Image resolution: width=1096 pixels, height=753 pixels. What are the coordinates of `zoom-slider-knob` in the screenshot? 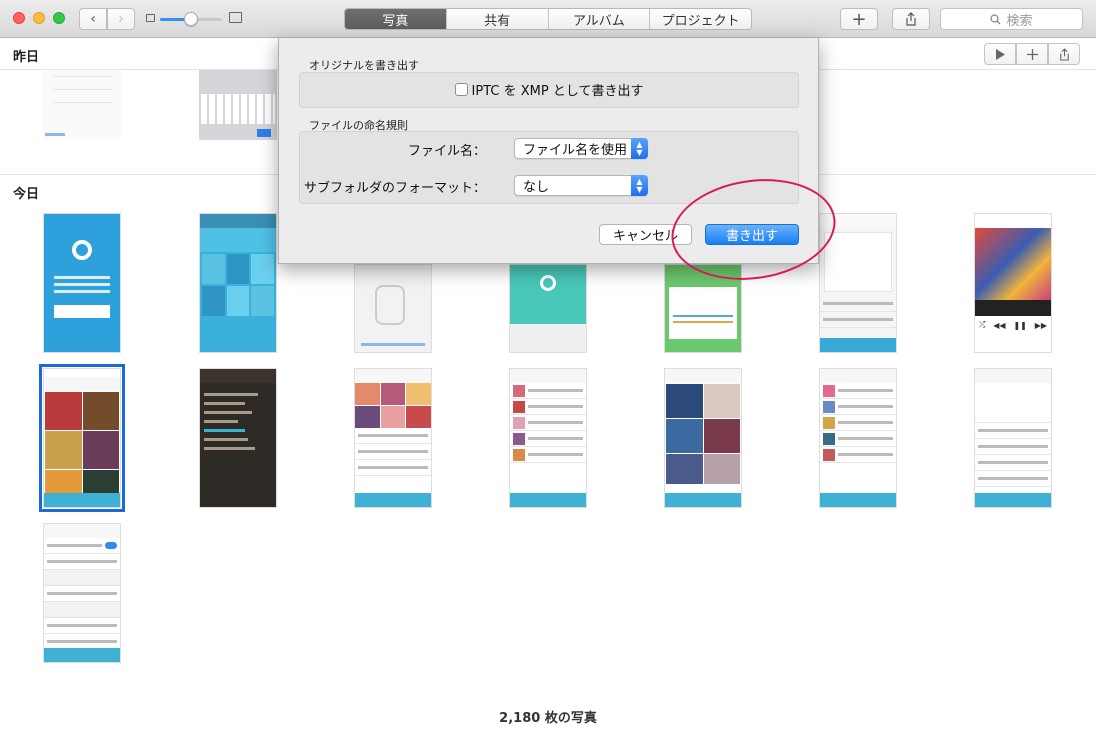 It's located at (191, 19).